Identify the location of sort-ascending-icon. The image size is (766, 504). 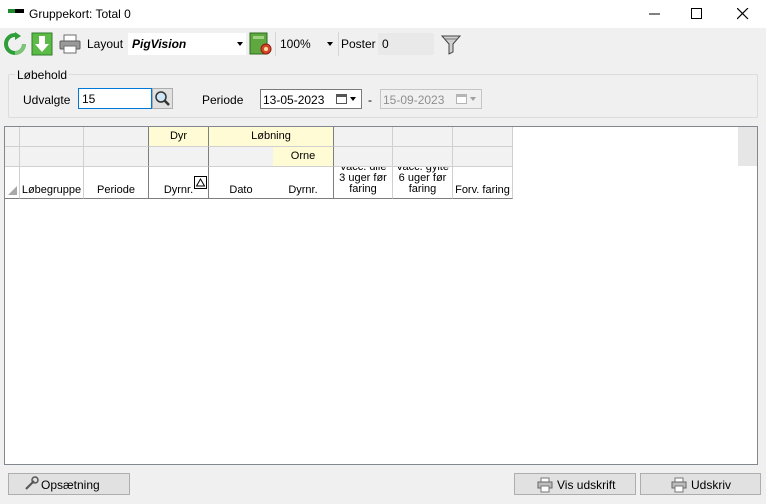
(200, 182).